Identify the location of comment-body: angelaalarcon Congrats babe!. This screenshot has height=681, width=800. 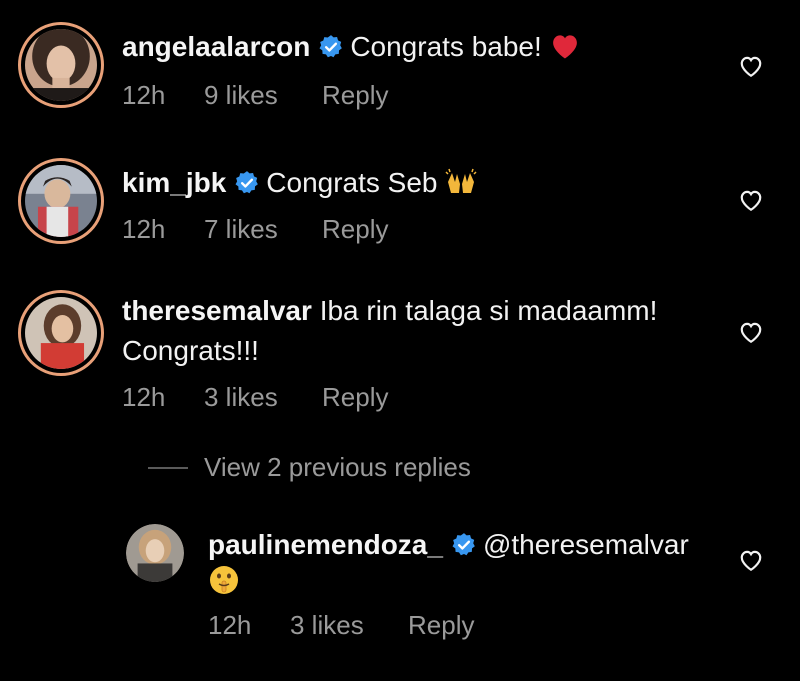
(351, 47).